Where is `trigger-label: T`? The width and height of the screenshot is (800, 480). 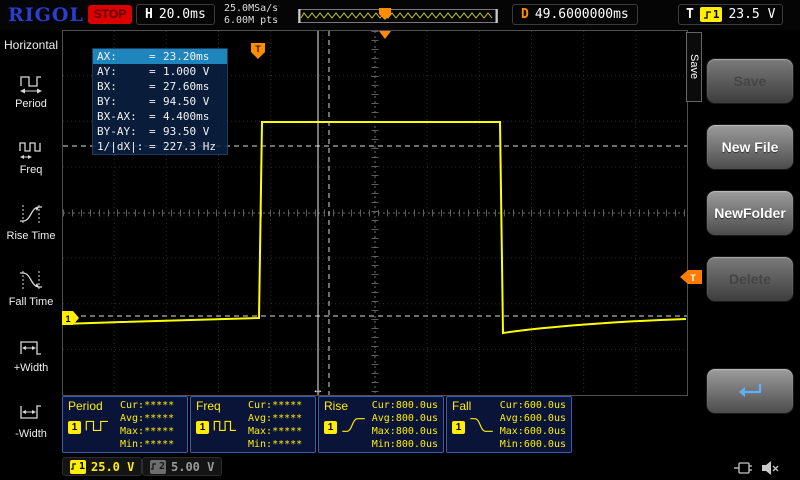
trigger-label: T is located at coordinates (690, 14).